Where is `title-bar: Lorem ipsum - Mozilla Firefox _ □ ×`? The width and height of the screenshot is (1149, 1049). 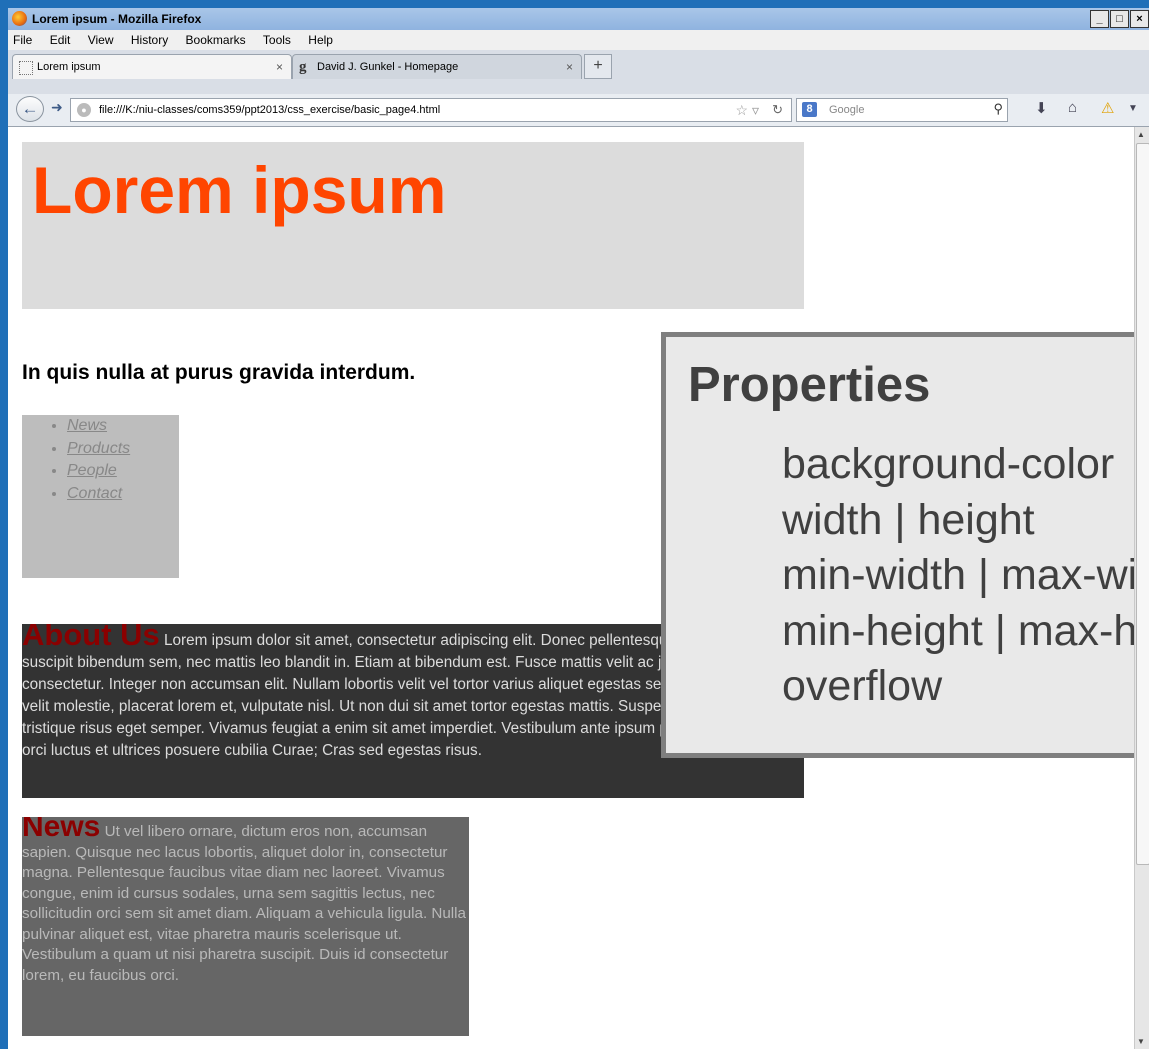 title-bar: Lorem ipsum - Mozilla Firefox _ □ × is located at coordinates (578, 19).